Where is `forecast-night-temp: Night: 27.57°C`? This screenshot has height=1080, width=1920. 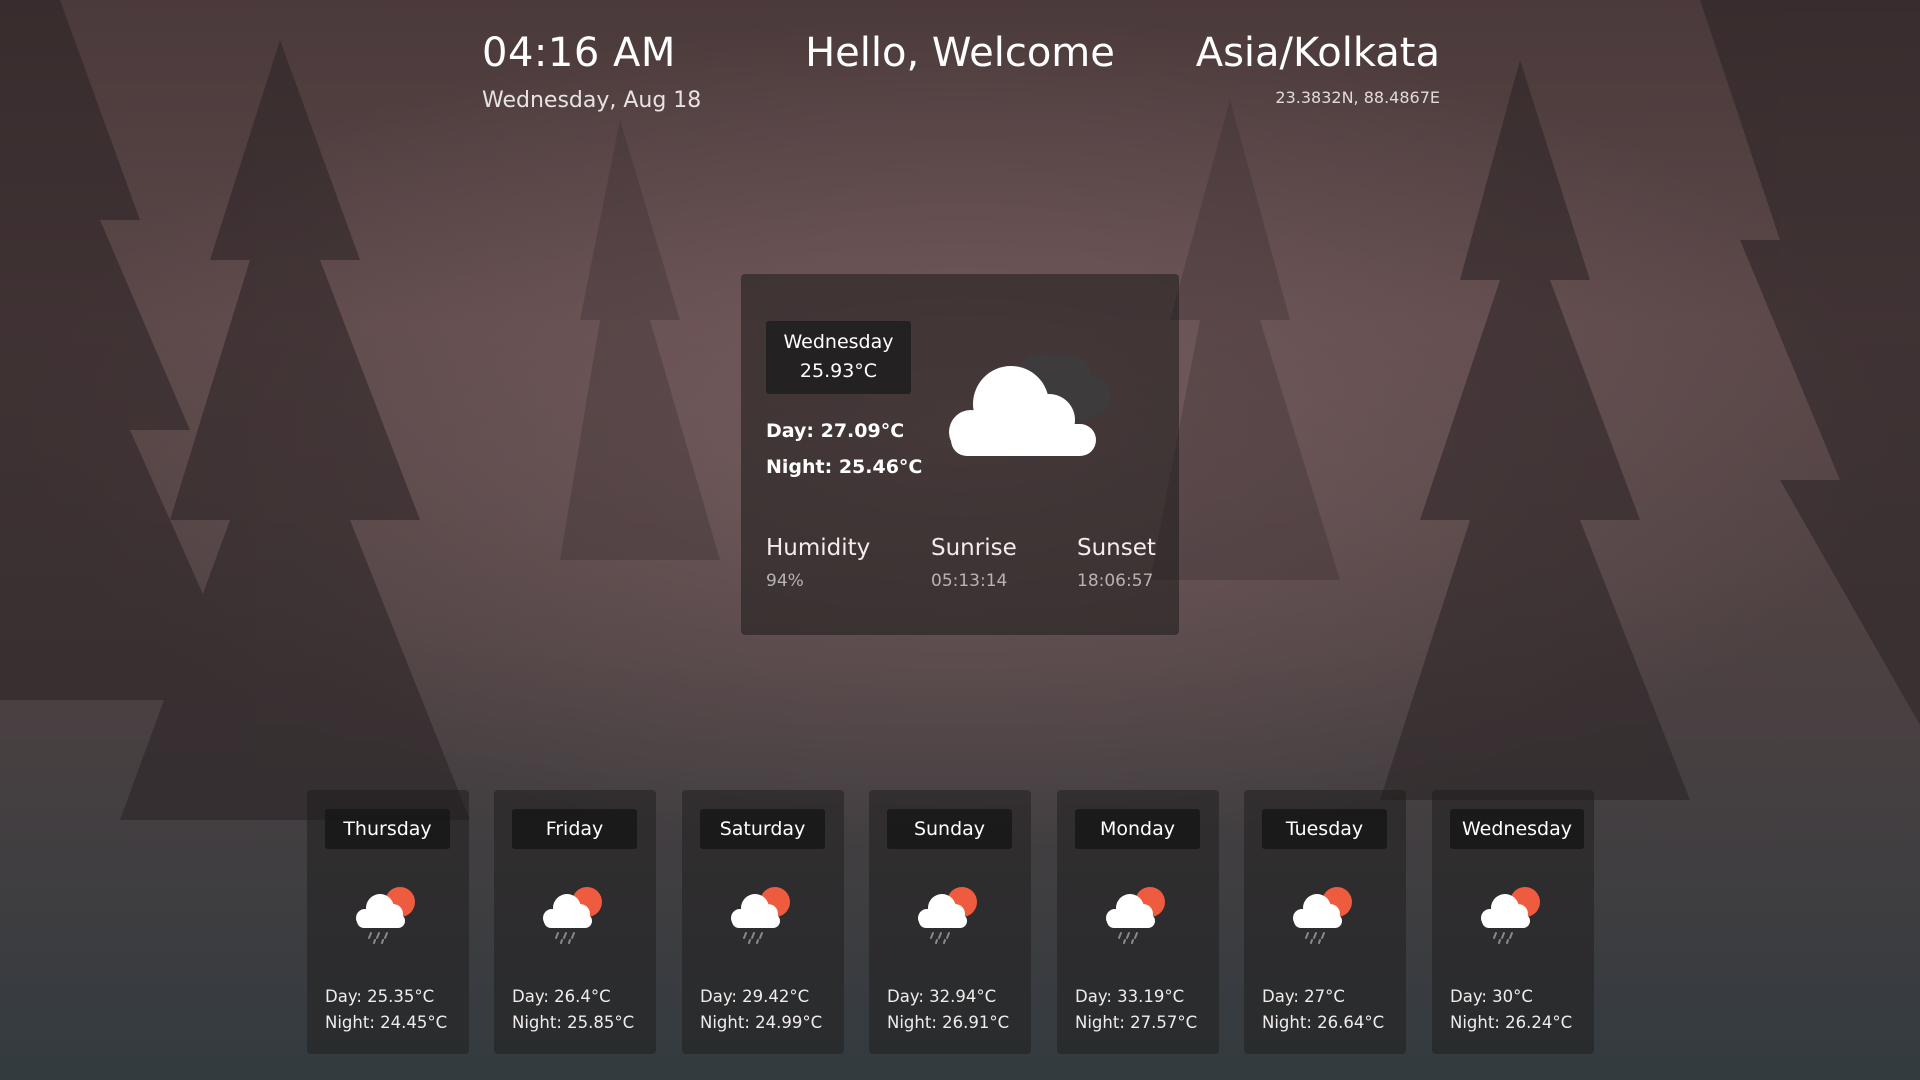 forecast-night-temp: Night: 27.57°C is located at coordinates (1136, 1022).